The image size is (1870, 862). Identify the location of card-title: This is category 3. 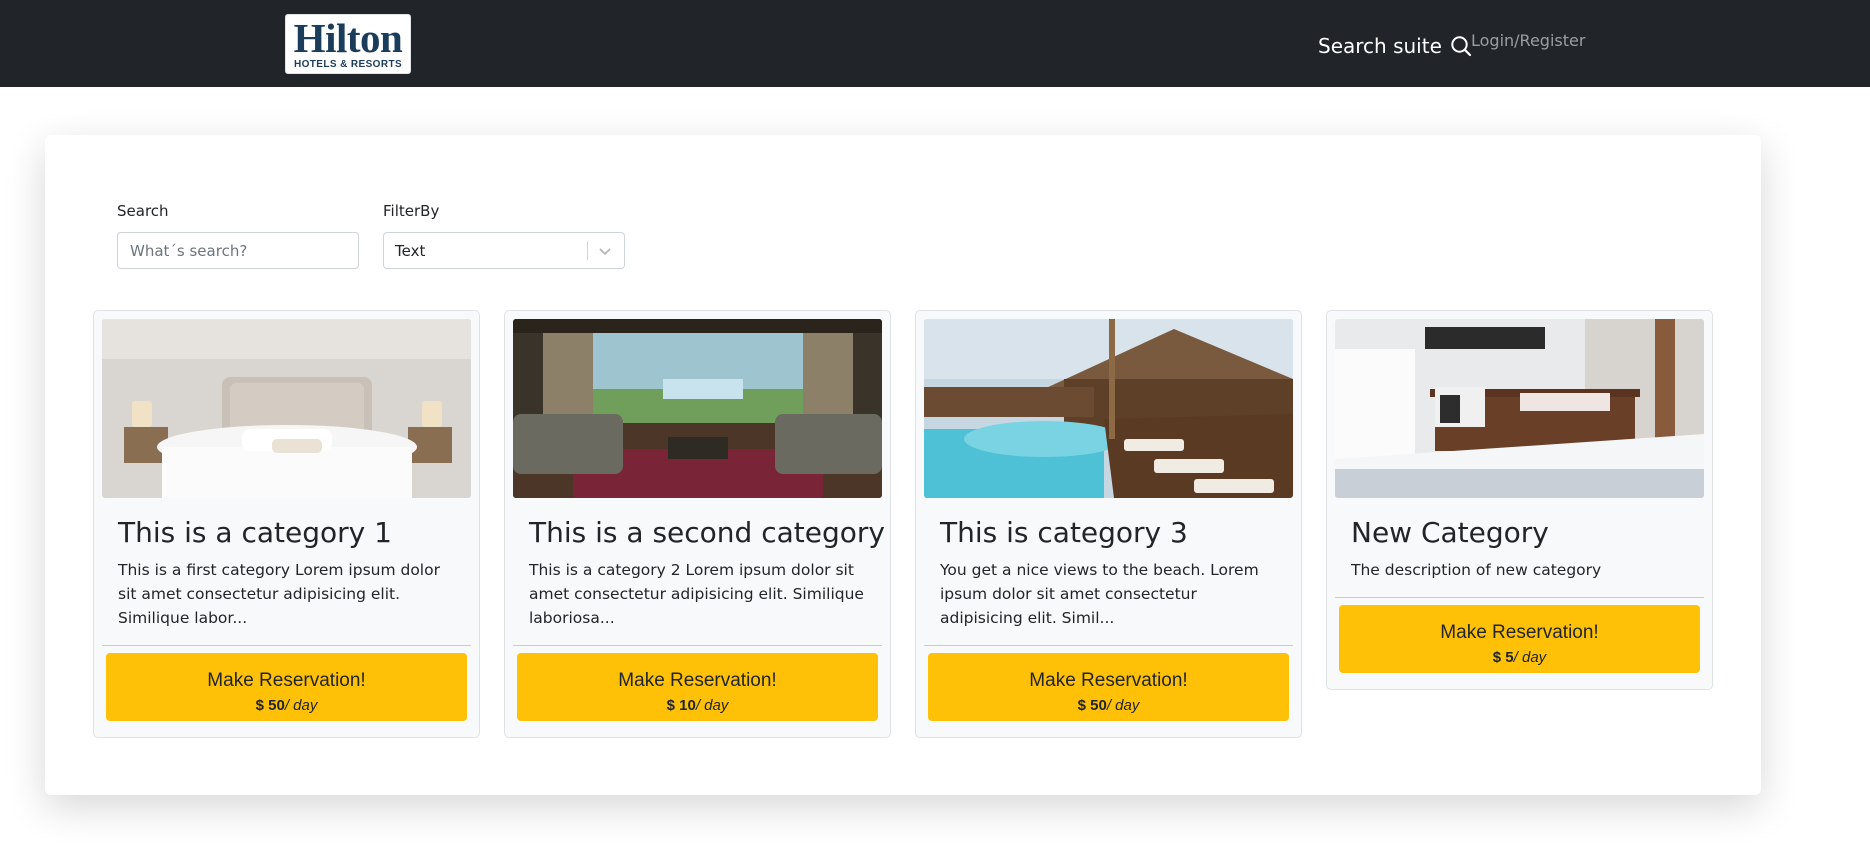
(1064, 532).